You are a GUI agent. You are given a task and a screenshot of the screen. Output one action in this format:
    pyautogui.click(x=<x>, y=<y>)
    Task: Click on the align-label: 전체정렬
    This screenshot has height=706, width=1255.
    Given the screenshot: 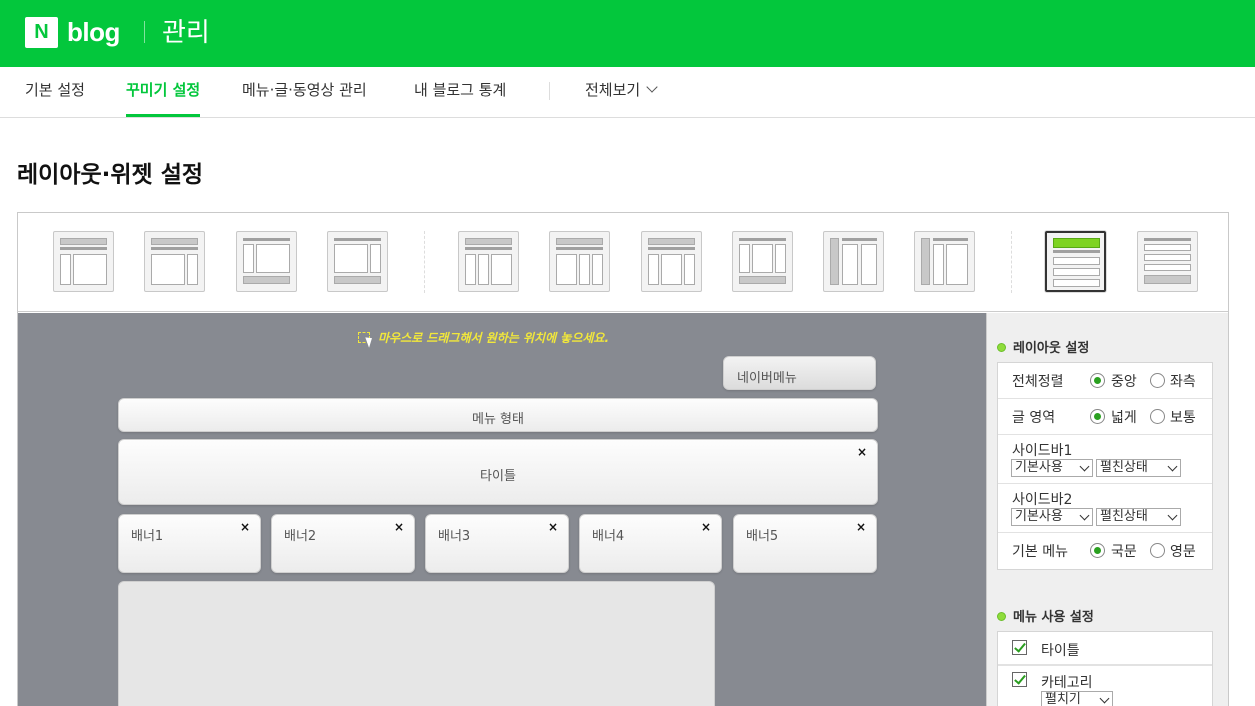 What is the action you would take?
    pyautogui.click(x=1038, y=382)
    